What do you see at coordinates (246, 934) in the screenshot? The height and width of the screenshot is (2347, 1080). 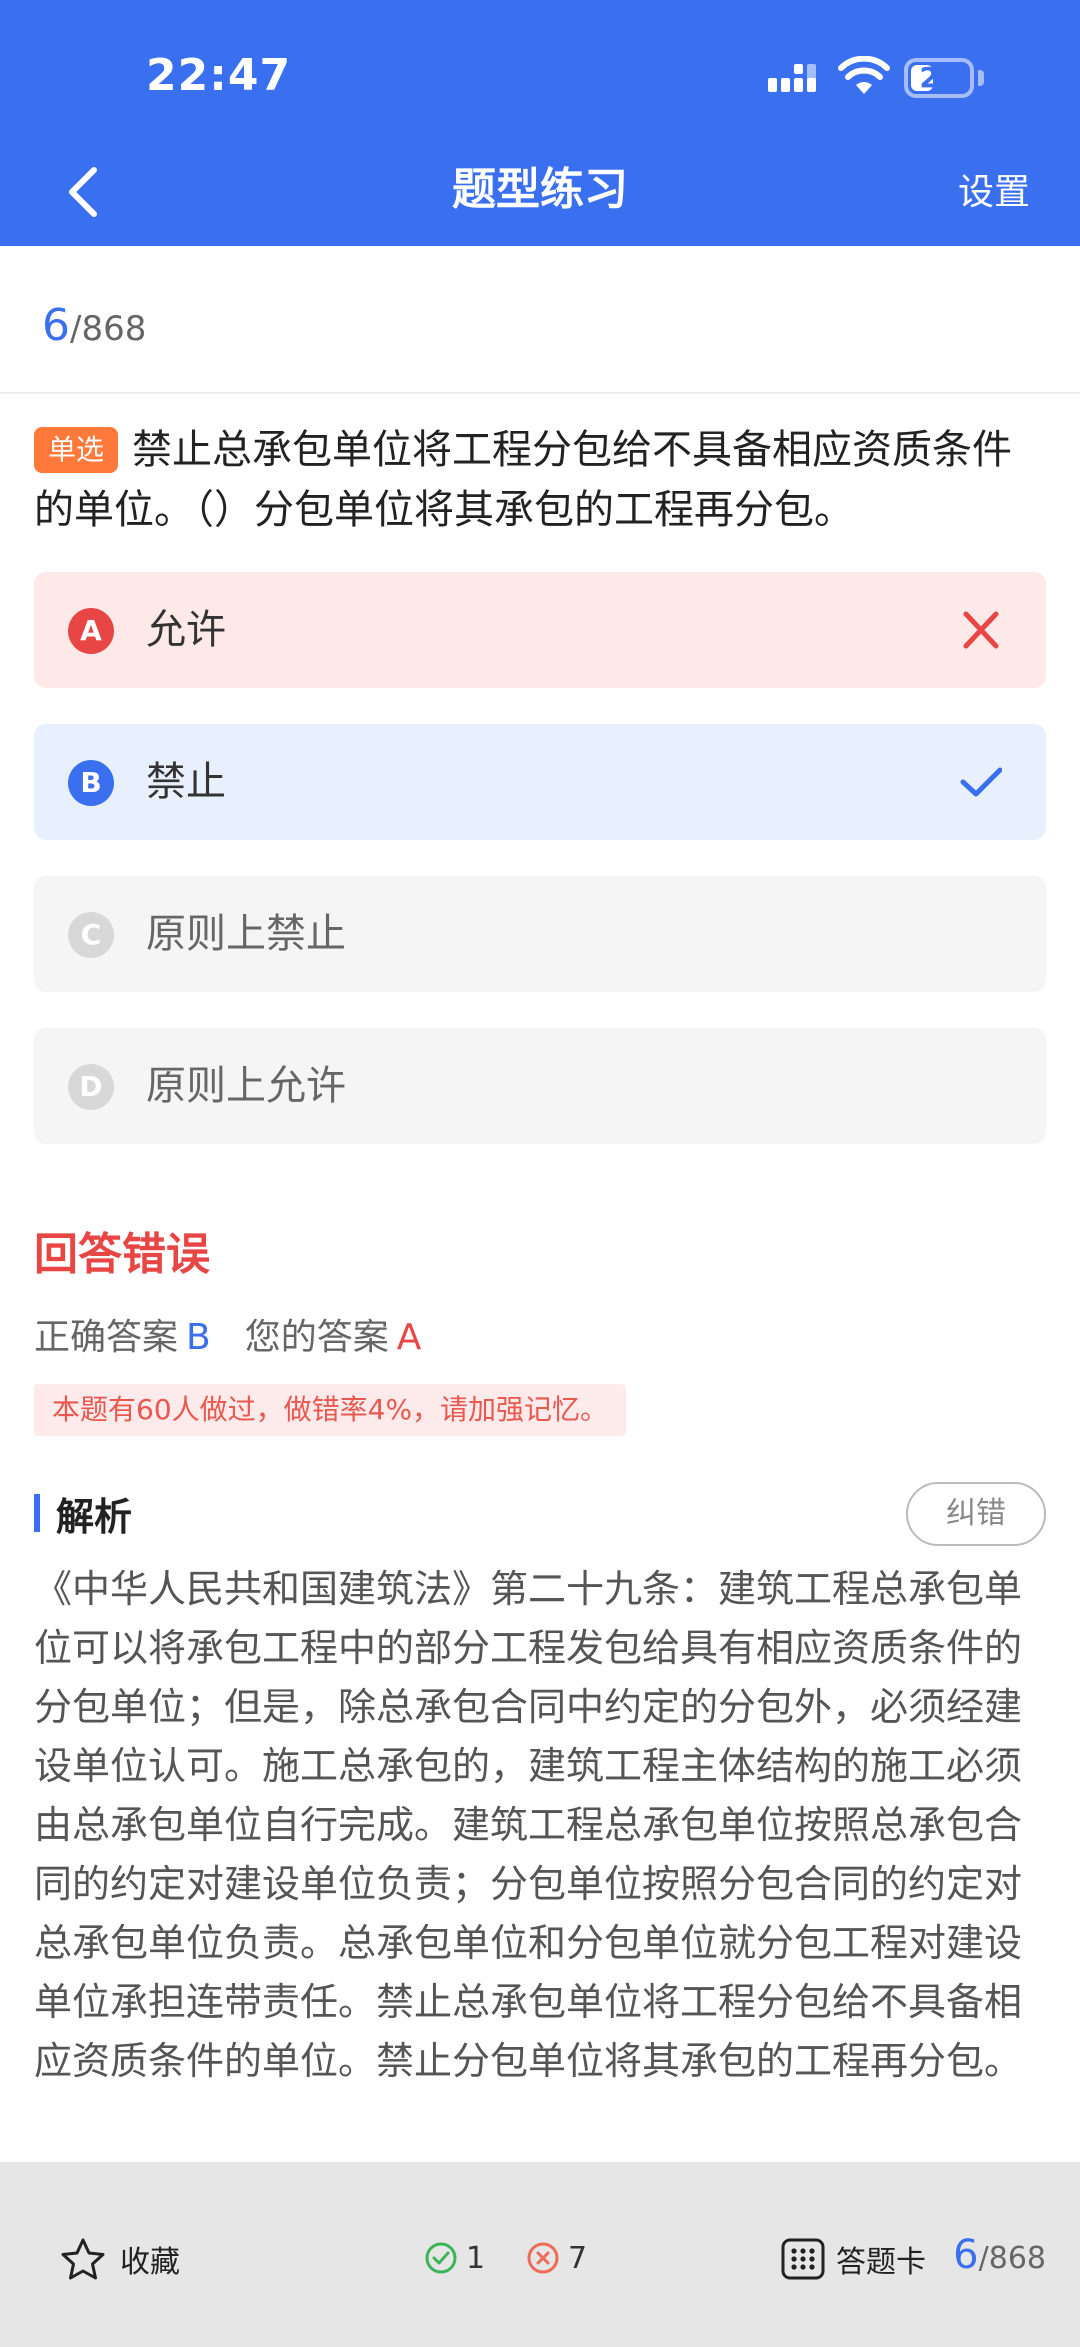 I see `option-label: 原则上禁止` at bounding box center [246, 934].